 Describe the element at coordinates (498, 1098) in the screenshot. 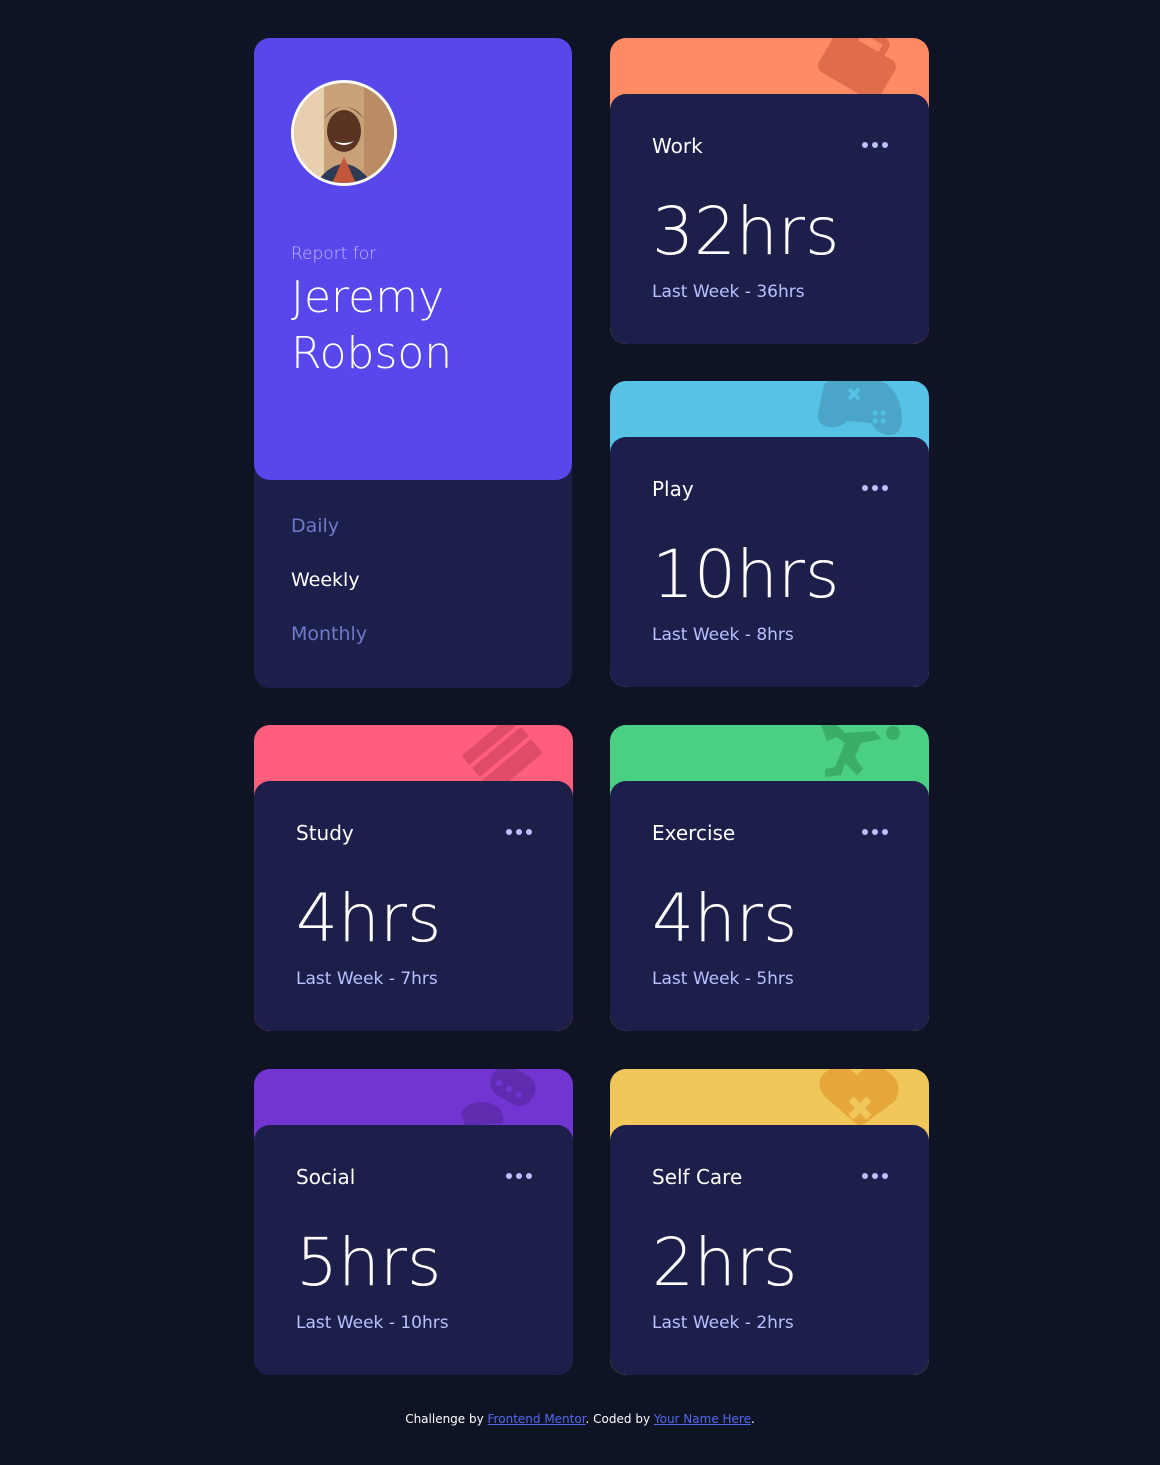

I see `chat-bubbles-icon` at that location.